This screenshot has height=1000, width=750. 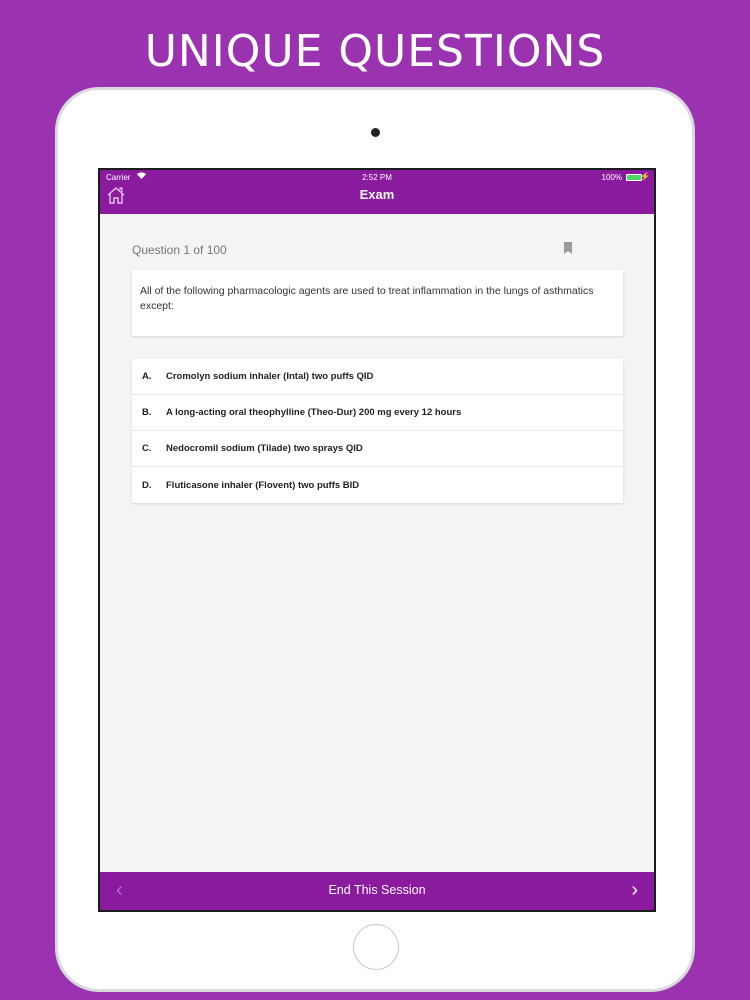 What do you see at coordinates (376, 947) in the screenshot?
I see `device-home-button` at bounding box center [376, 947].